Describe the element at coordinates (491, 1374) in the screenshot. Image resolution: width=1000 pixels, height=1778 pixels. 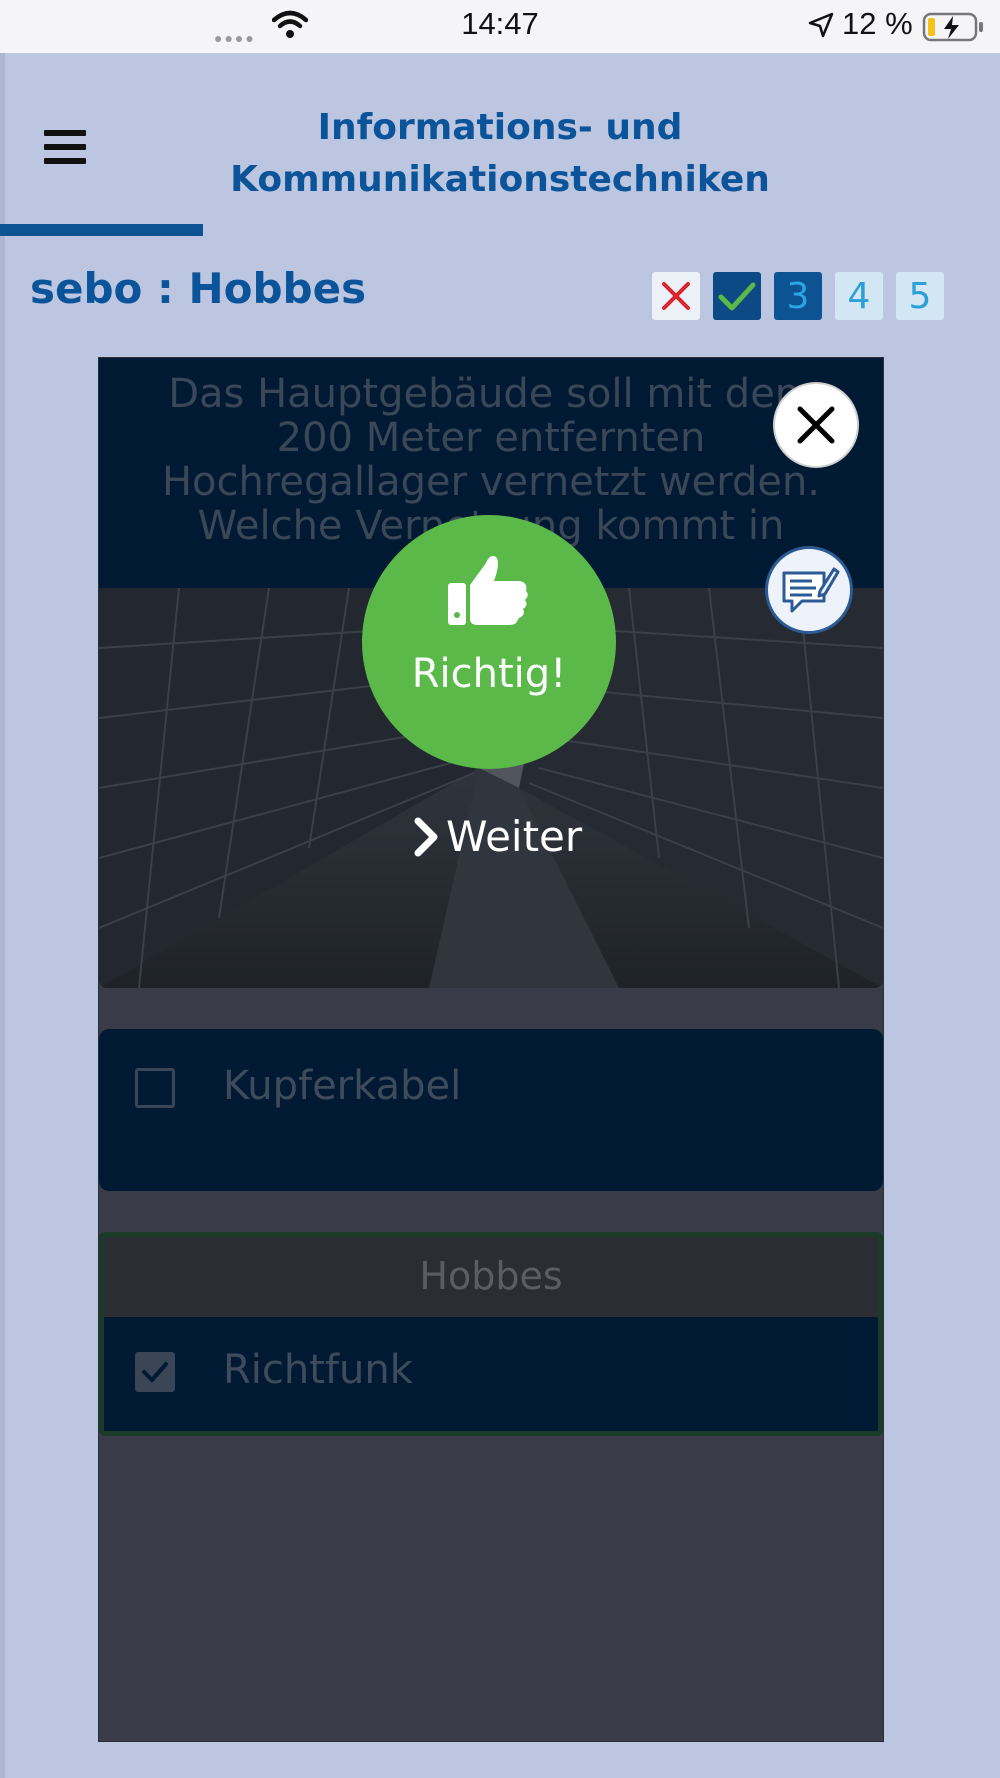
I see `answer-2-body: Richtfunk` at that location.